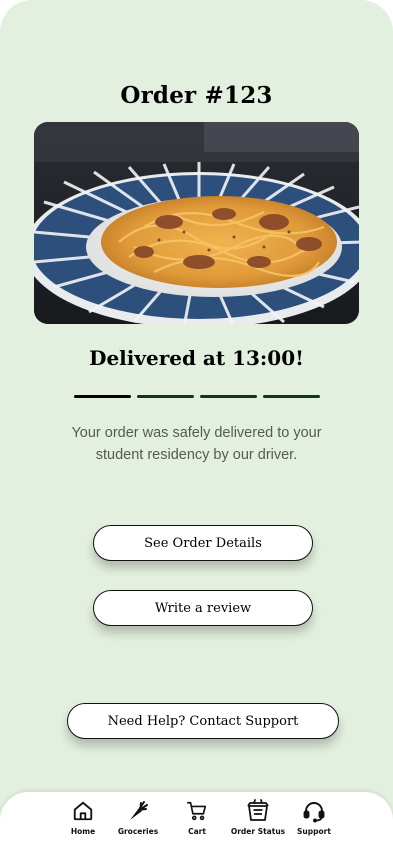  I want to click on nav-item-order-status: Order Status, so click(258, 817).